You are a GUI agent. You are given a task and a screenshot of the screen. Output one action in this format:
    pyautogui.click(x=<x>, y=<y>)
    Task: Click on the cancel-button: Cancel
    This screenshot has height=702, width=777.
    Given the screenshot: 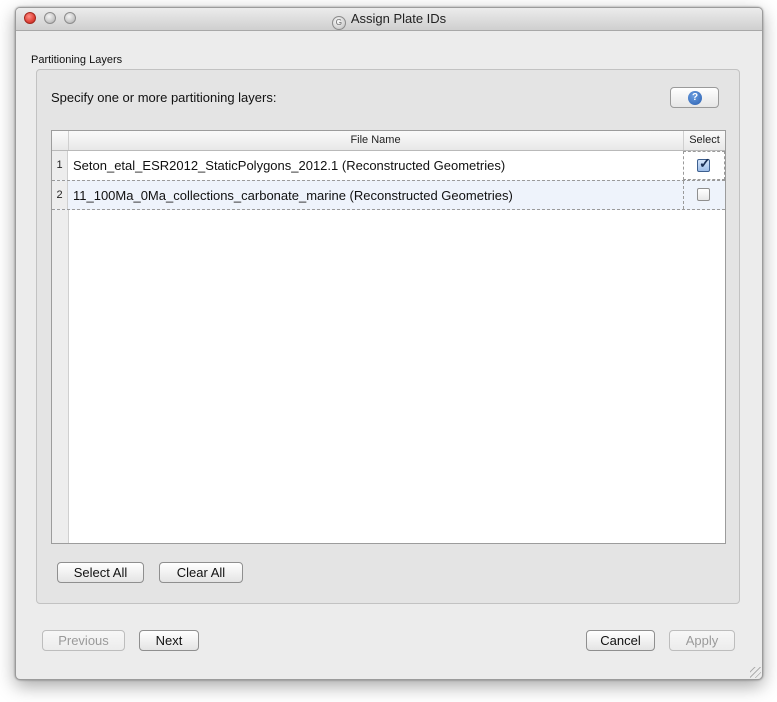 What is the action you would take?
    pyautogui.click(x=620, y=640)
    